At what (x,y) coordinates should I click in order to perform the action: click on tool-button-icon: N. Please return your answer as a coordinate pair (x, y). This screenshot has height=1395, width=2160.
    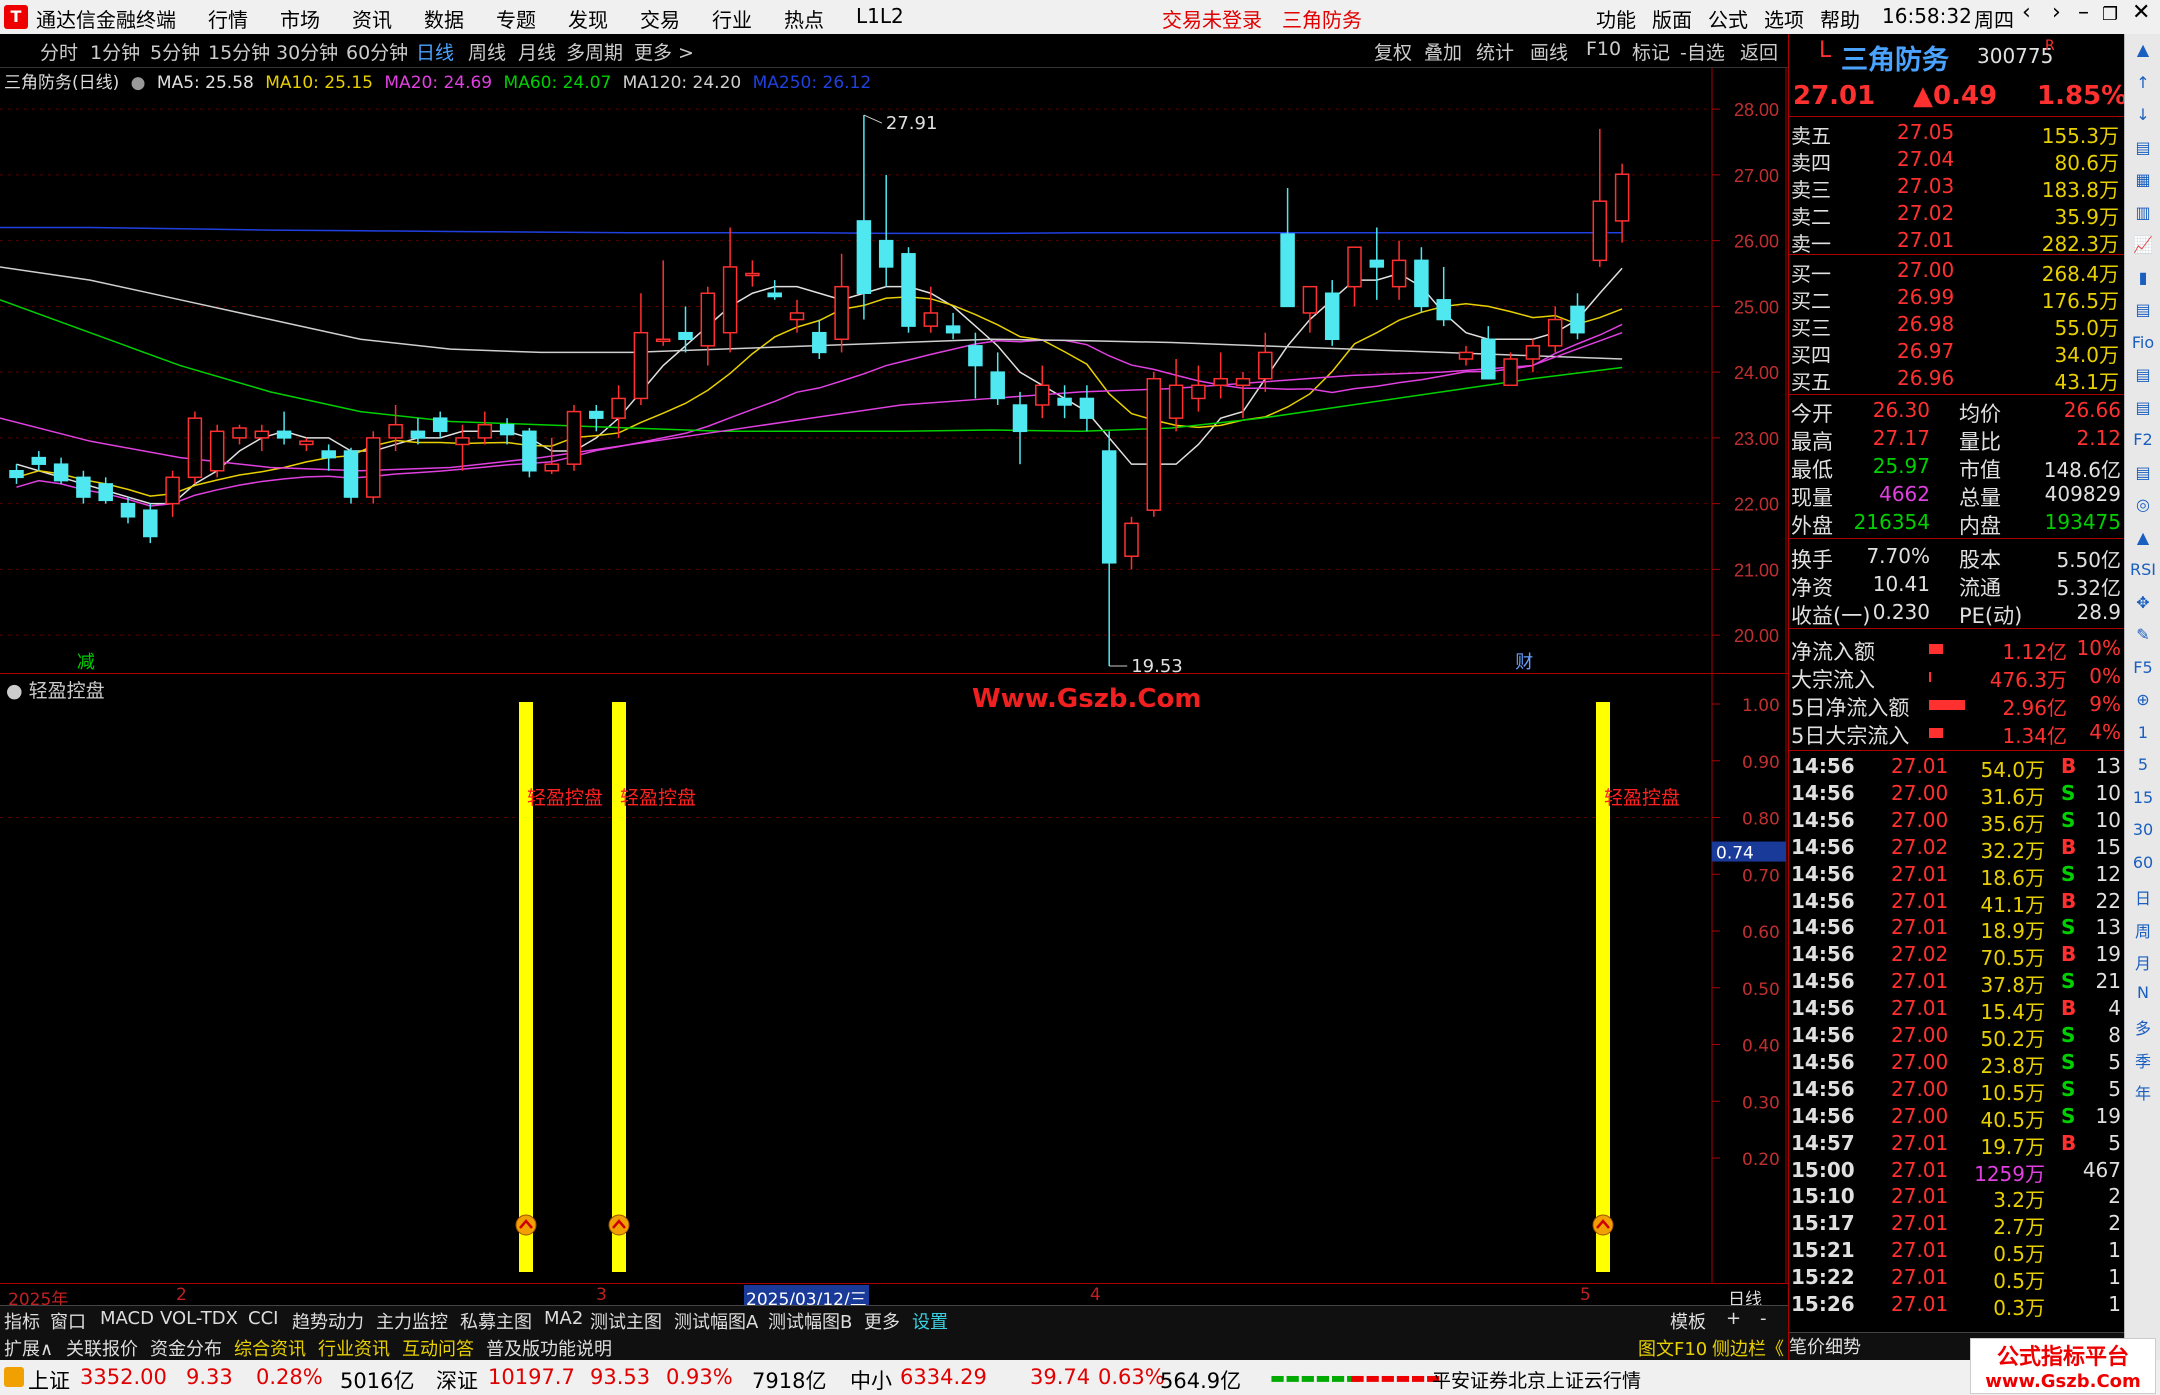
    Looking at the image, I should click on (2143, 996).